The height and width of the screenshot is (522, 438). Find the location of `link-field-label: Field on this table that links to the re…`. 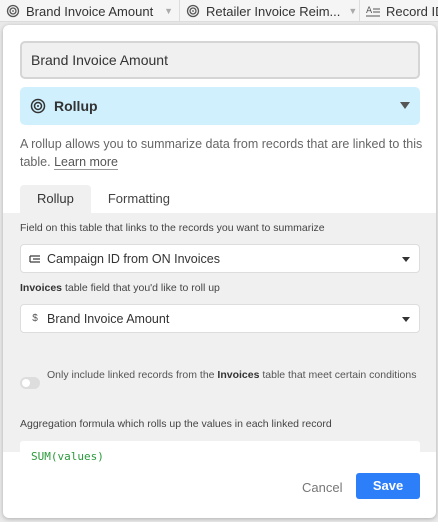

link-field-label: Field on this table that links to the re… is located at coordinates (172, 228).